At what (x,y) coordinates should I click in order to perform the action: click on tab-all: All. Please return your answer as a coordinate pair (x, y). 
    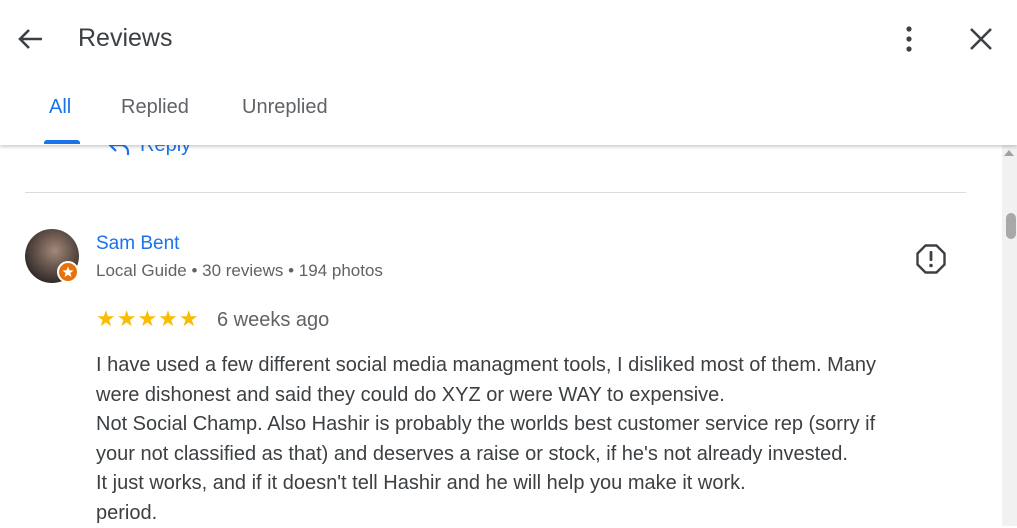
    Looking at the image, I should click on (60, 120).